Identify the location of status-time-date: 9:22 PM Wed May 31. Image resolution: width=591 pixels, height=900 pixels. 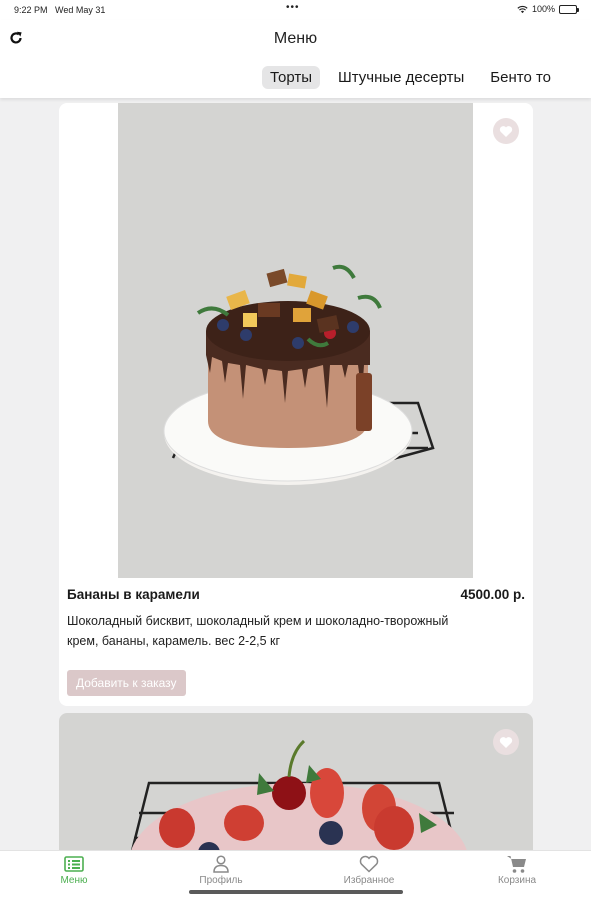
(59, 10).